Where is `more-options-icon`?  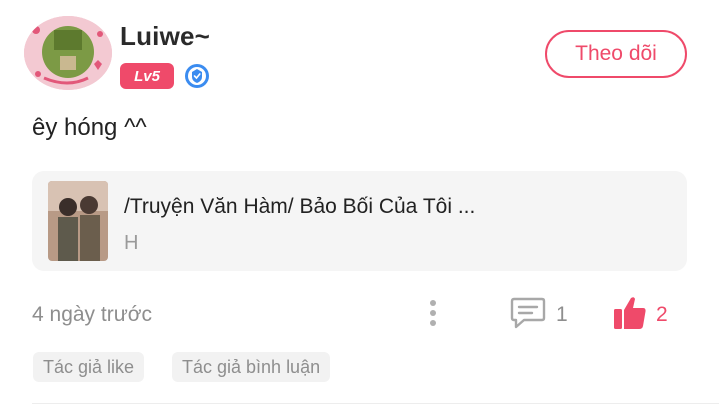 more-options-icon is located at coordinates (433, 313).